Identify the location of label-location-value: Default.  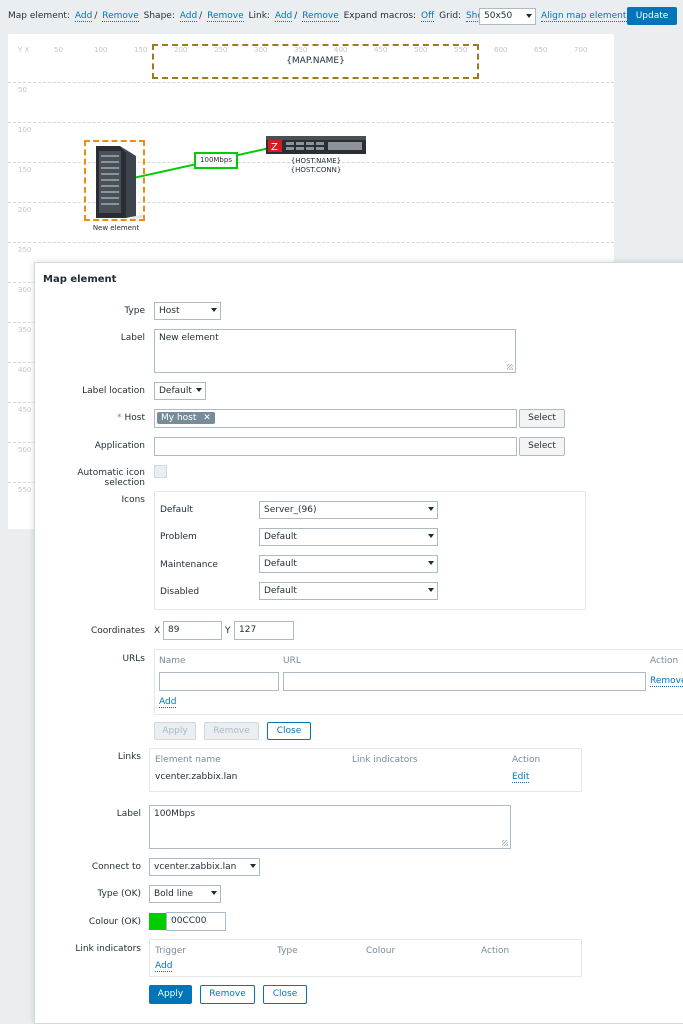
(175, 391).